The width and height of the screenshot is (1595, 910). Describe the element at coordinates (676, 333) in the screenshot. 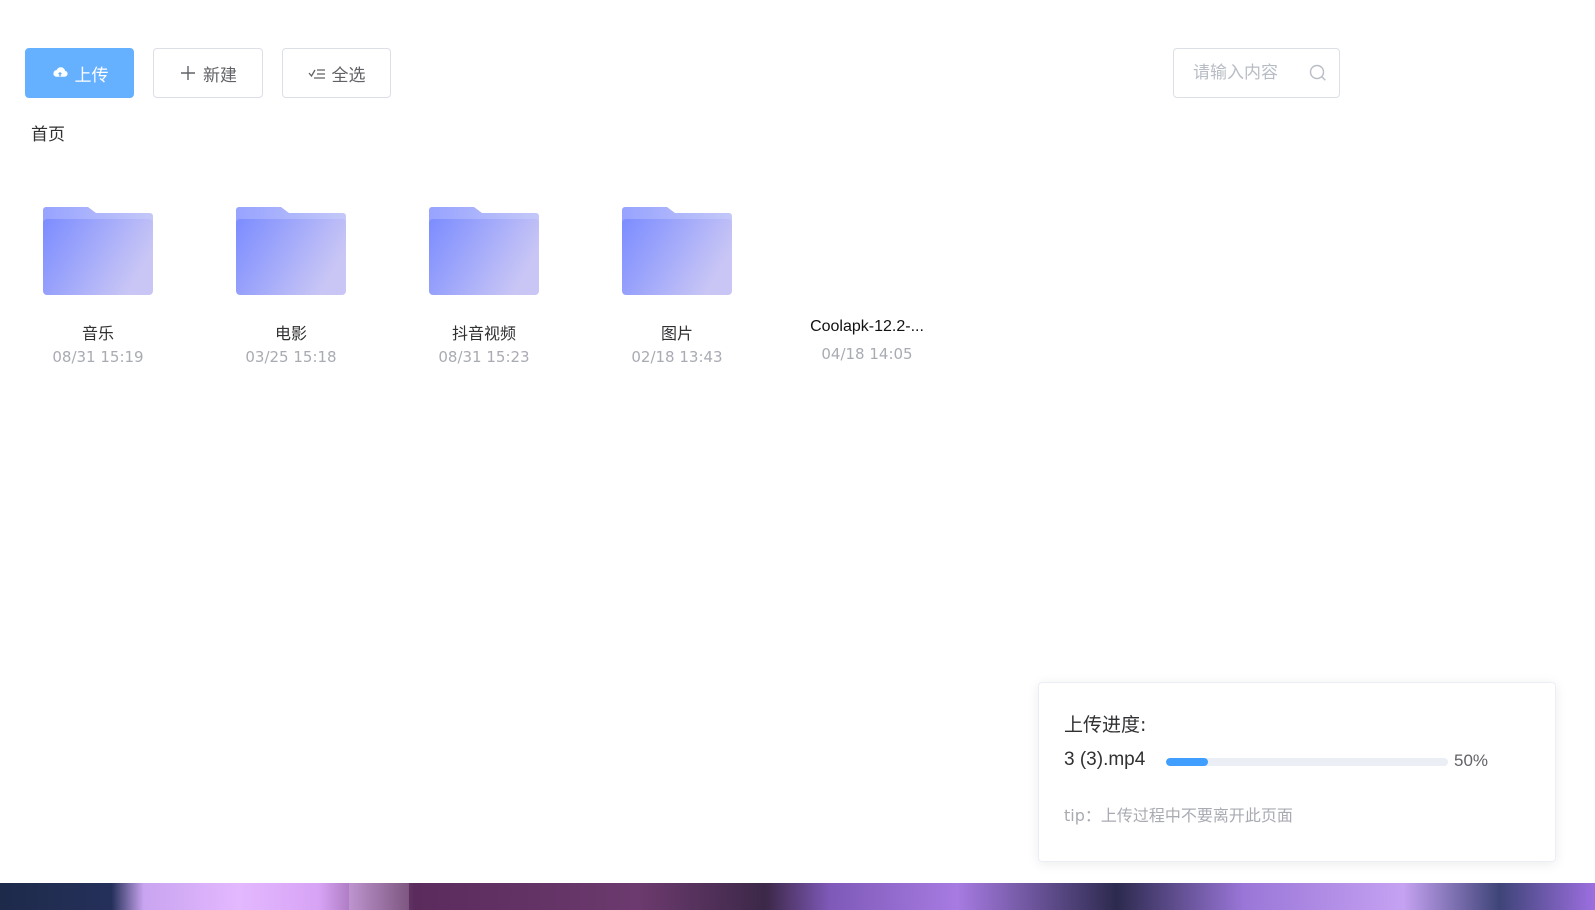

I see `item-name: 图片` at that location.